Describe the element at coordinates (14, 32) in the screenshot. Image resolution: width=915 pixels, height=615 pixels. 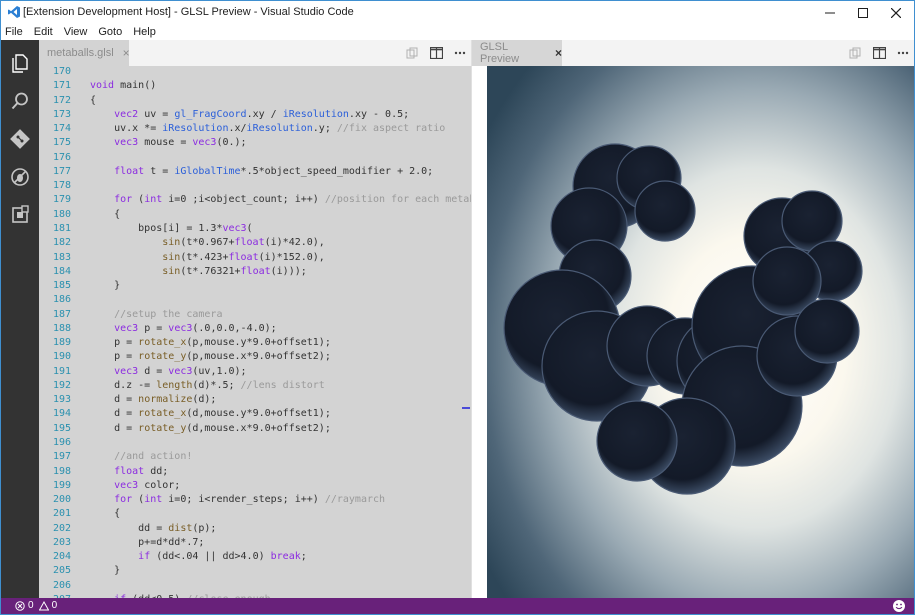
I see `menu-file: File` at that location.